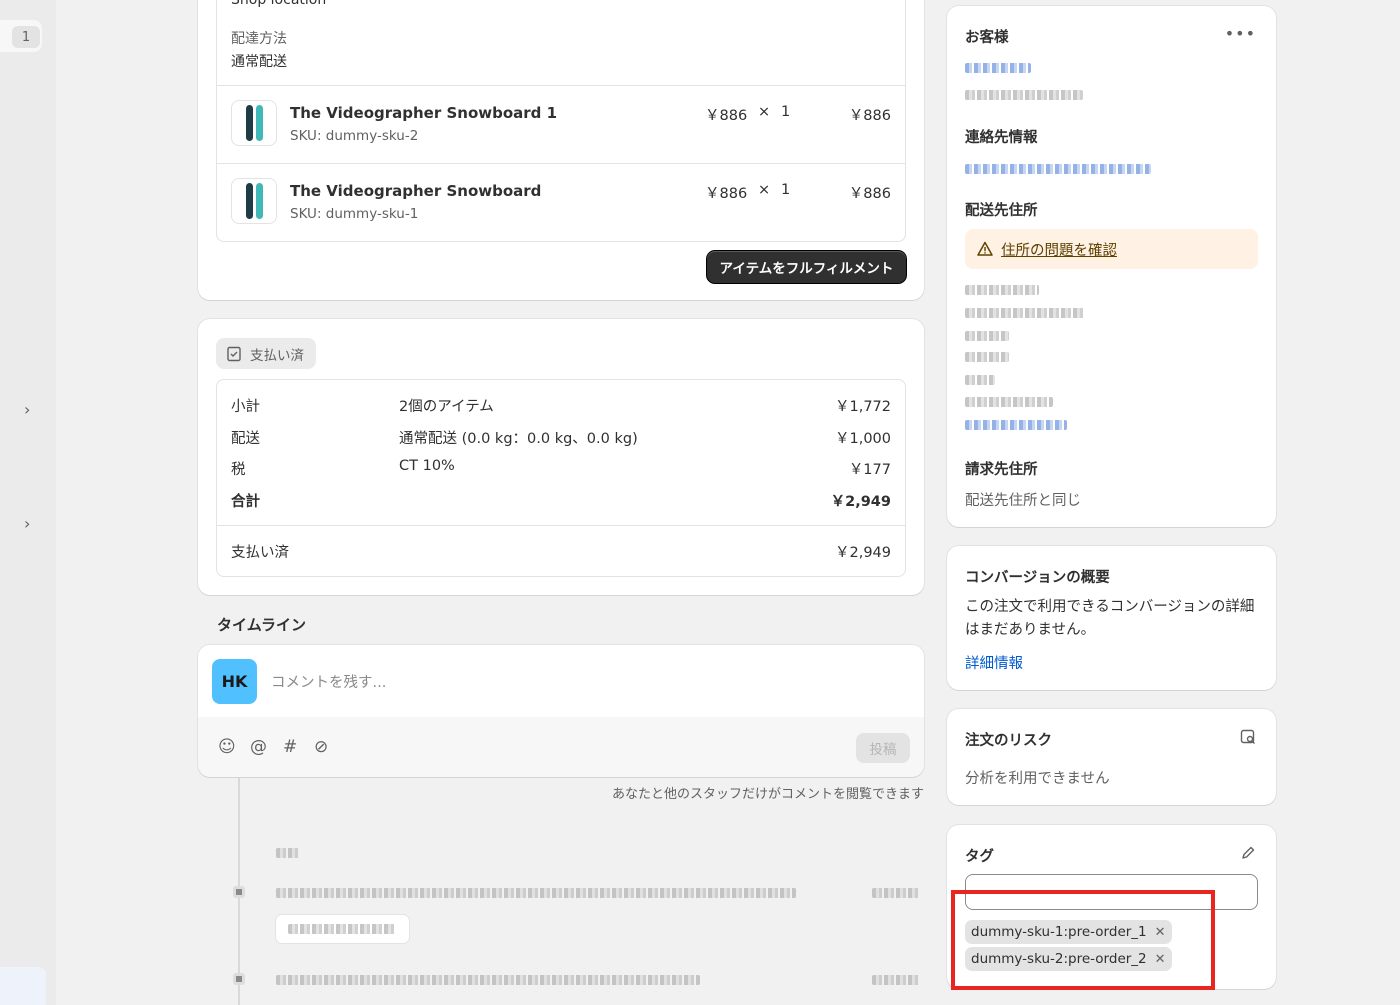 This screenshot has width=1400, height=1005. Describe the element at coordinates (1111, 757) in the screenshot. I see `order-risk-card: 注文のリスク 分析を利用できません` at that location.